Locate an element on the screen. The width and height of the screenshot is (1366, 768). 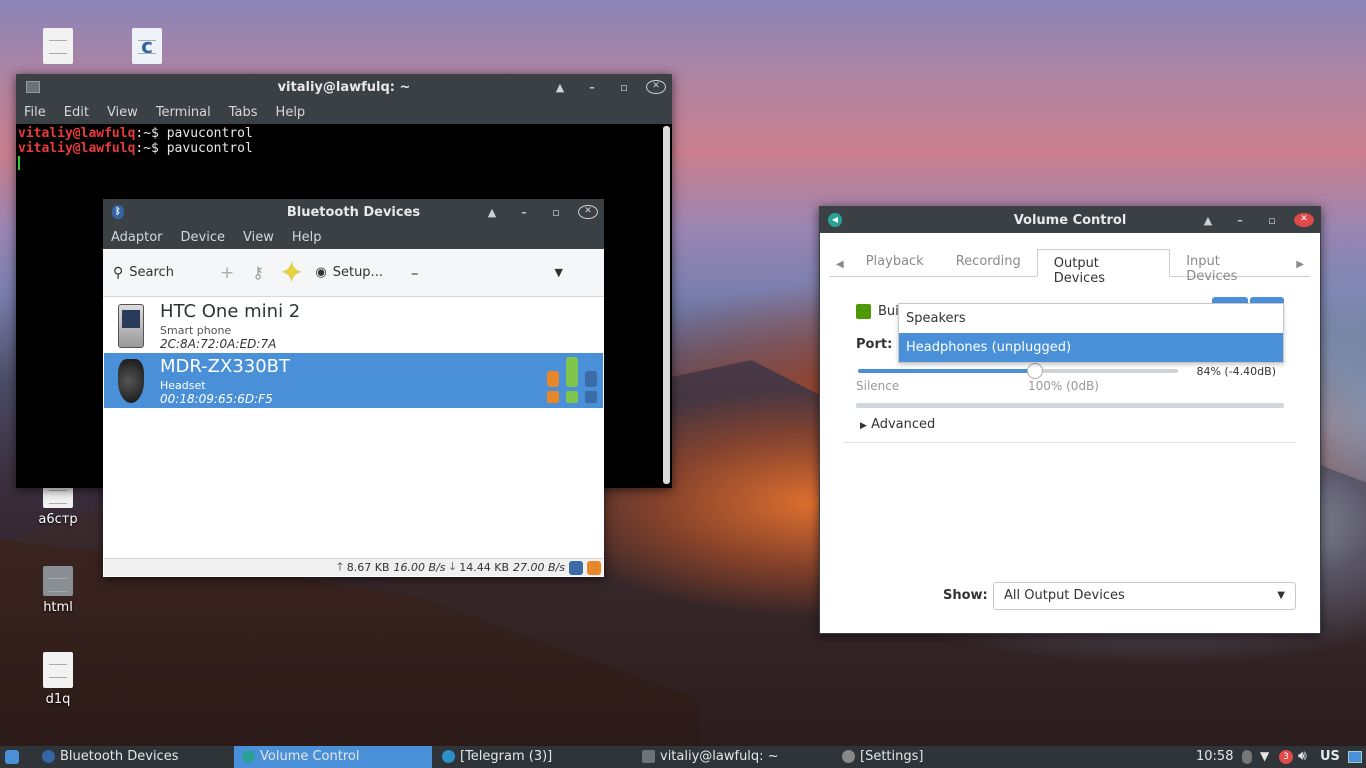
menu-file: File is located at coordinates (35, 112).